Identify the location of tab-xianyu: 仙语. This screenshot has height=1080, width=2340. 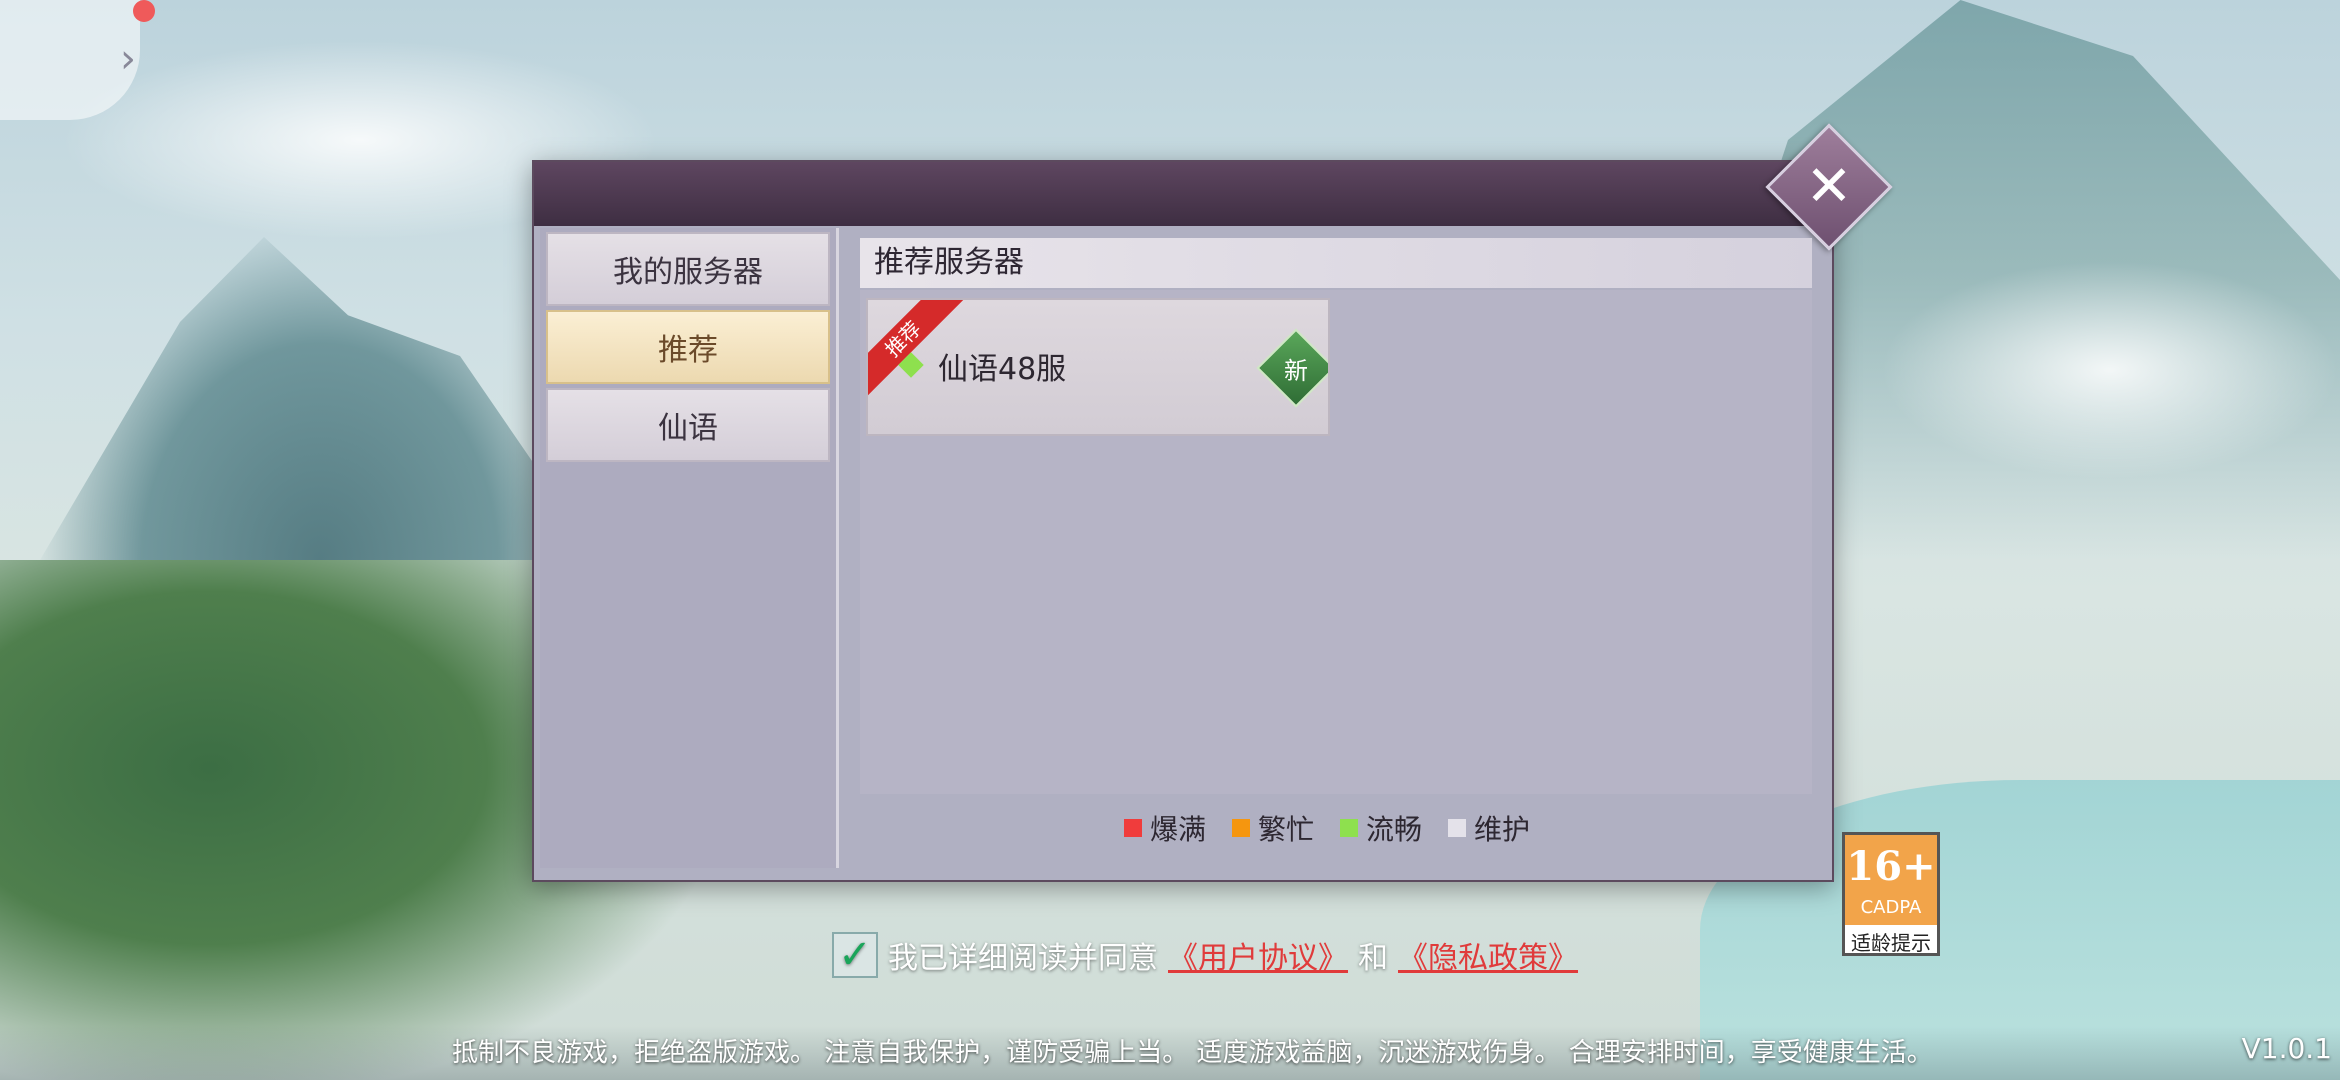
(688, 425).